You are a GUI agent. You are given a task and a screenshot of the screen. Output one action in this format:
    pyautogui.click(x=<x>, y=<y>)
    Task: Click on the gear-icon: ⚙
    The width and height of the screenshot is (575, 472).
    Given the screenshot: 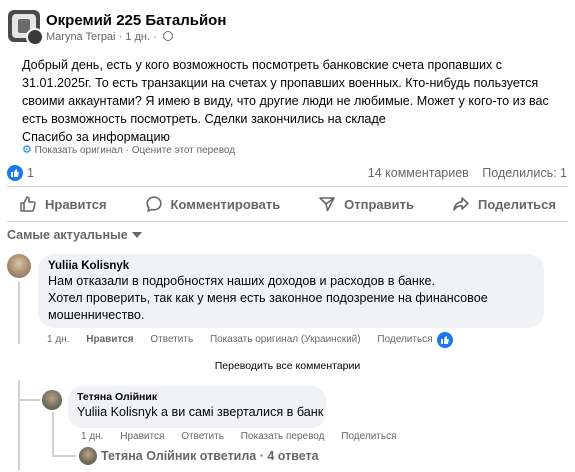 What is the action you would take?
    pyautogui.click(x=27, y=150)
    